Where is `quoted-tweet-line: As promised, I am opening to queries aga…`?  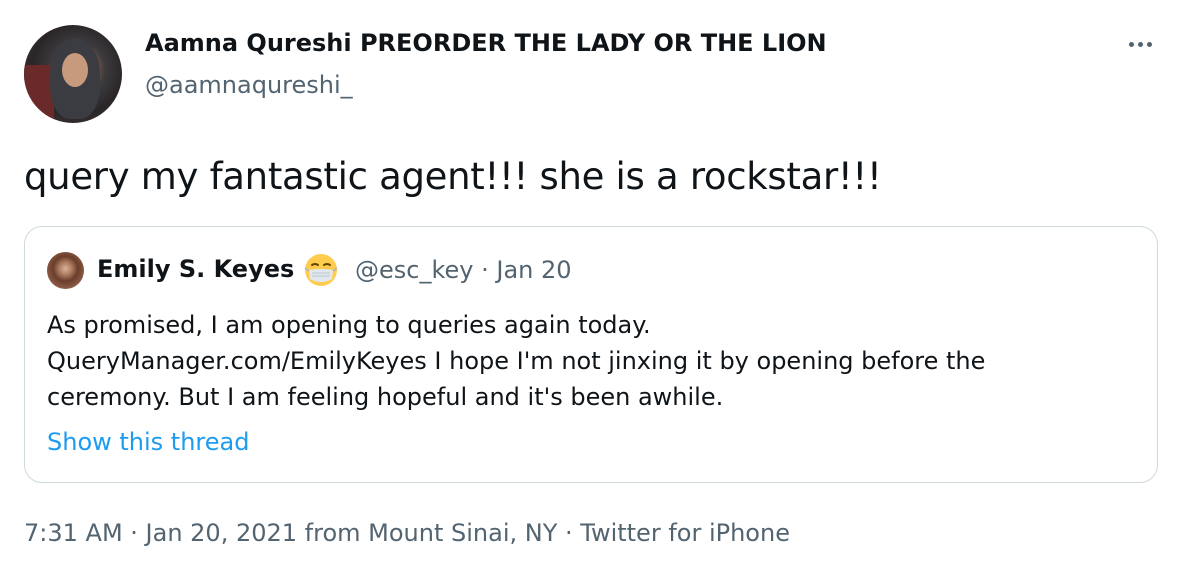
quoted-tweet-line: As promised, I am opening to queries aga… is located at coordinates (349, 325).